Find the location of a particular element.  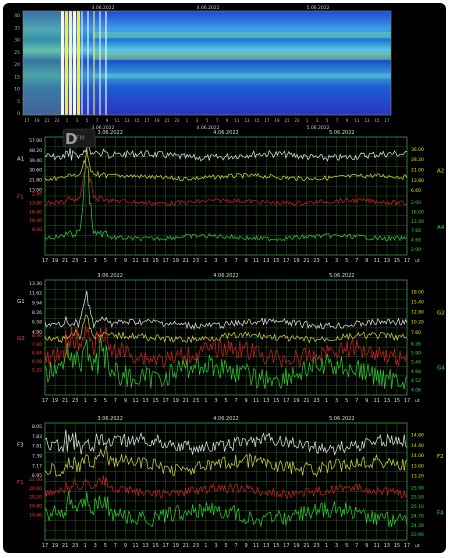

left-tick-red: 6.08 is located at coordinates (37, 362).